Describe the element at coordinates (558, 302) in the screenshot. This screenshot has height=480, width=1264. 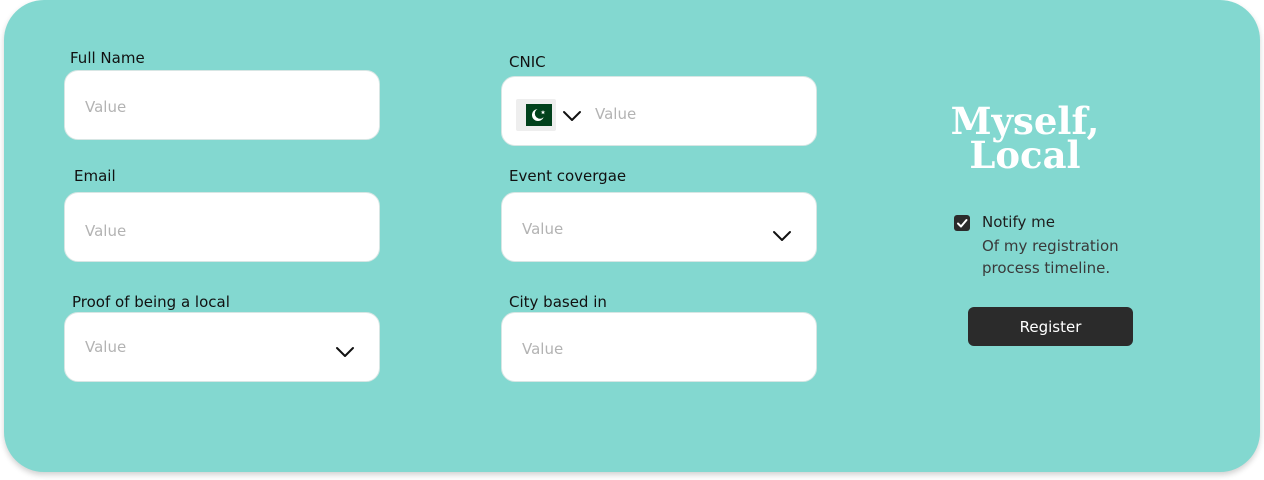
I see `city-label: City based in` at that location.